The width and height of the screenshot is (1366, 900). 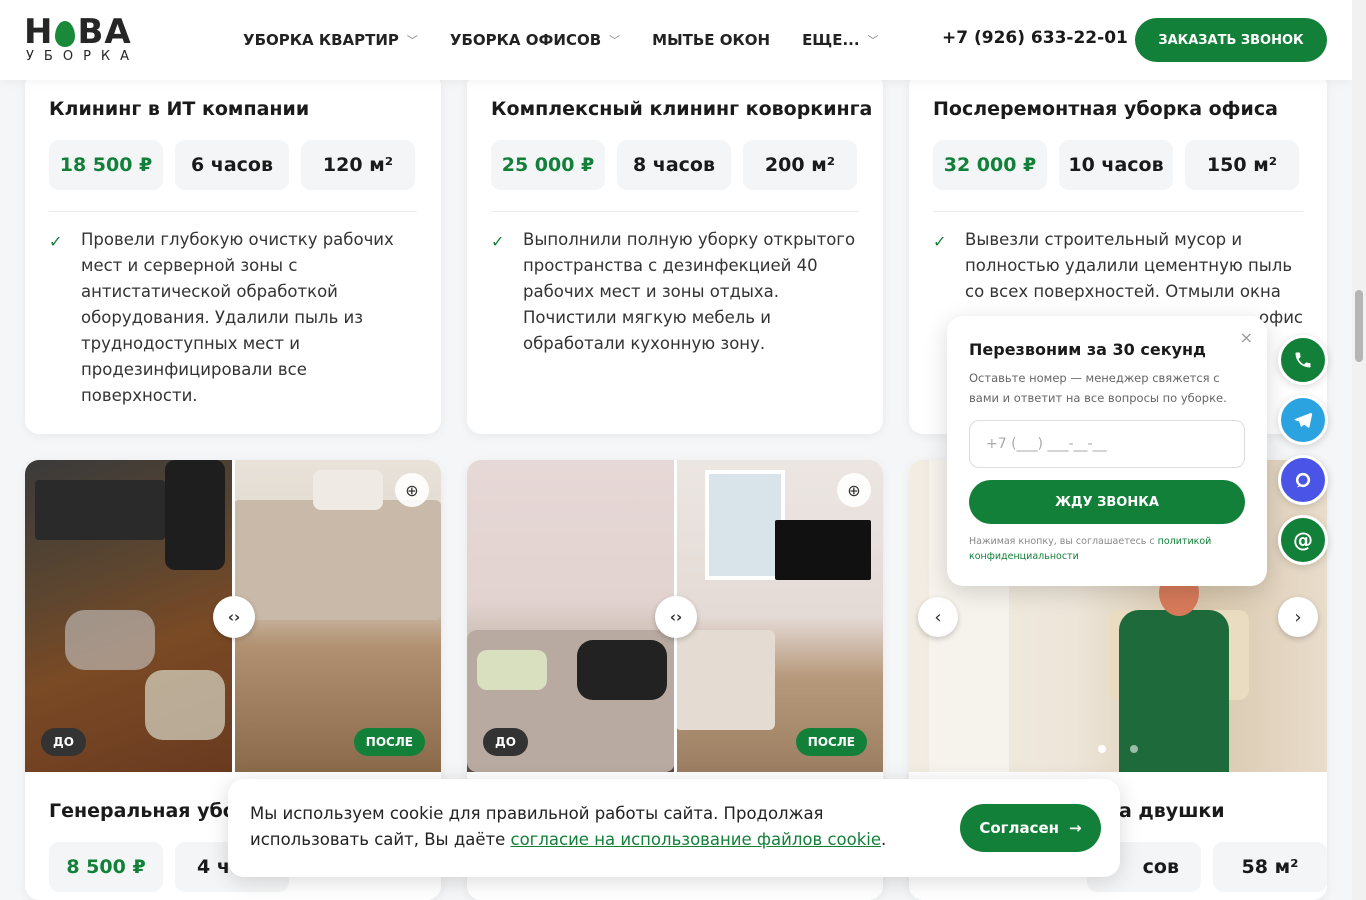 I want to click on carousel-prev-button: ‹, so click(x=938, y=617).